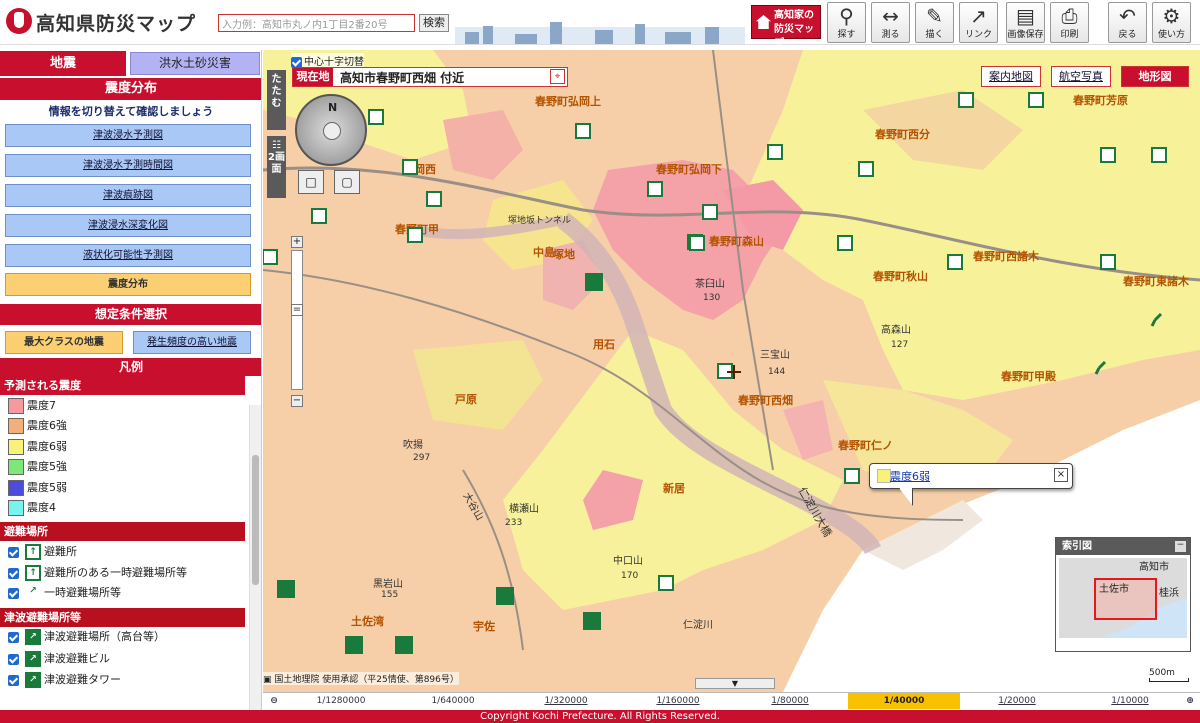 This screenshot has height=723, width=1200. What do you see at coordinates (1011, 76) in the screenshot?
I see `layer-guide-map: 案内地図` at bounding box center [1011, 76].